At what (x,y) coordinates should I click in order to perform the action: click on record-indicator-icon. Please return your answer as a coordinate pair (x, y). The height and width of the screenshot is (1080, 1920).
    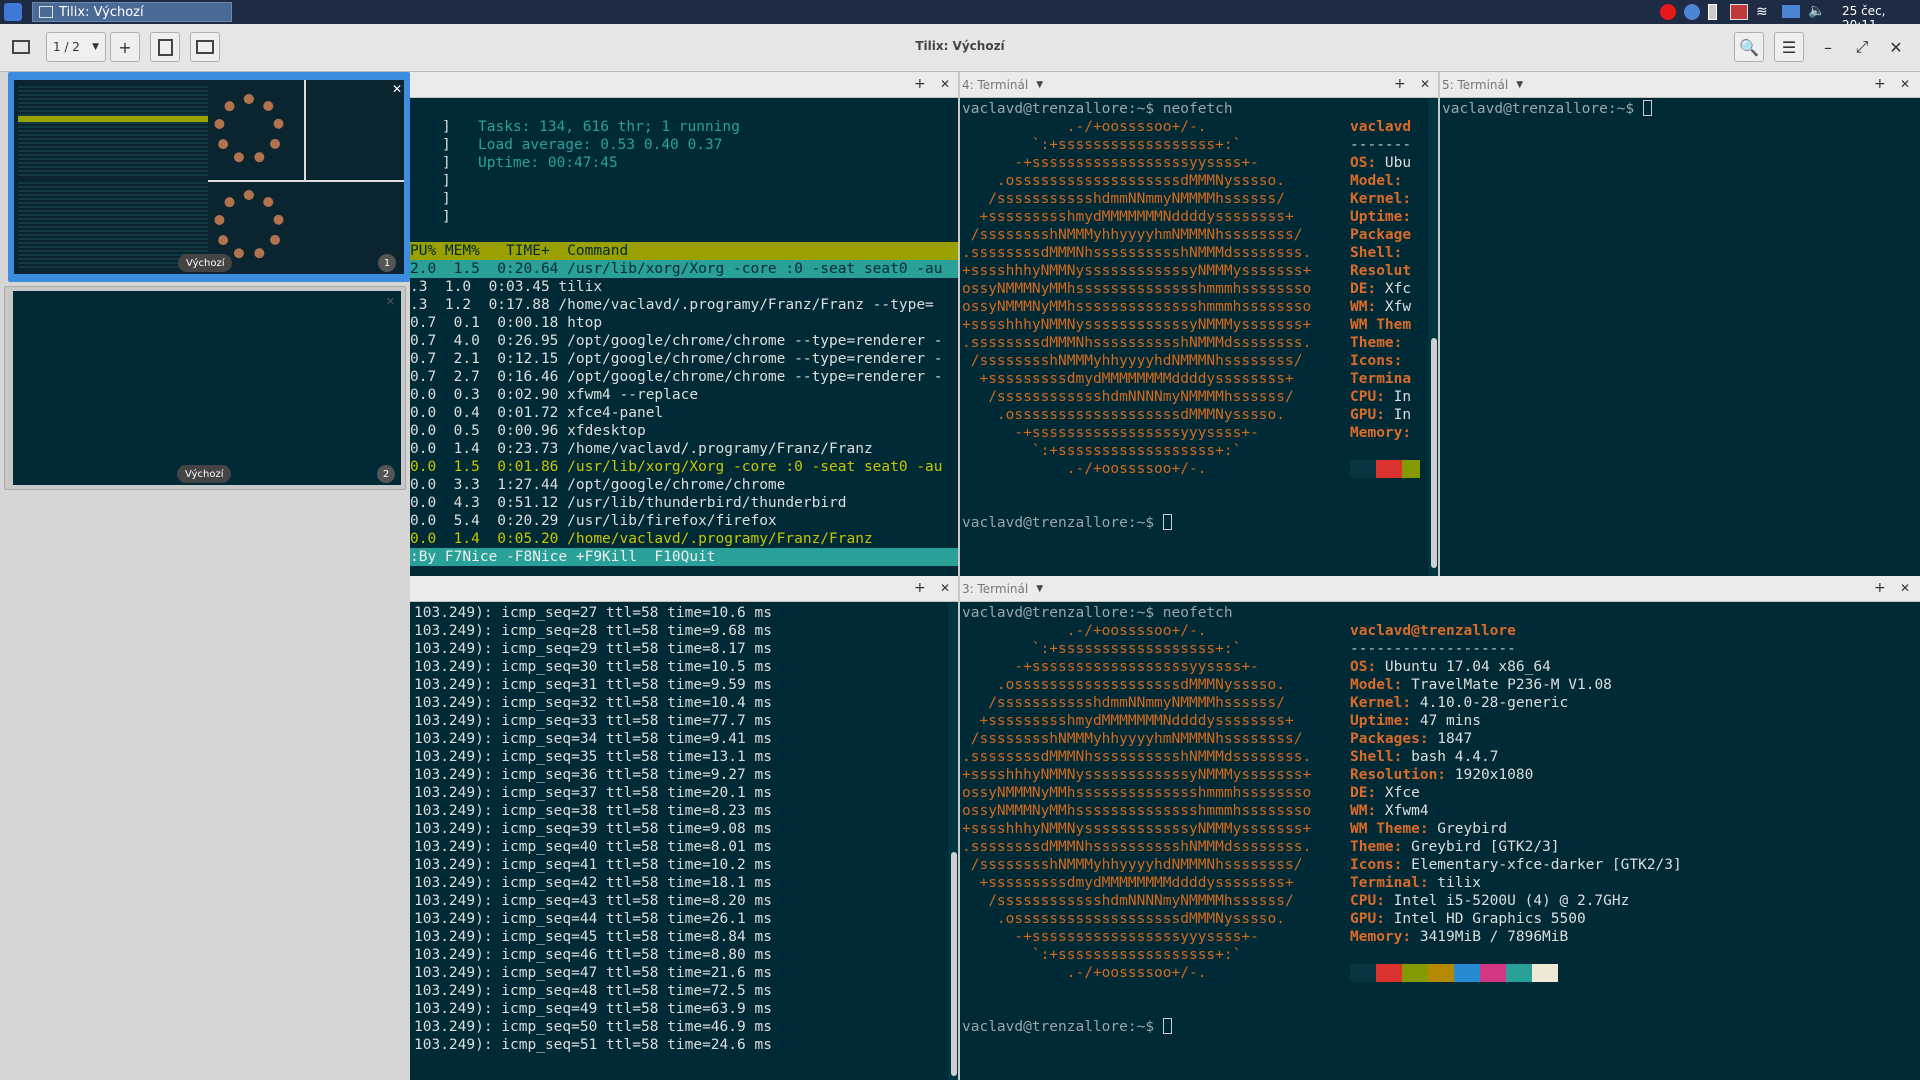
    Looking at the image, I should click on (1668, 12).